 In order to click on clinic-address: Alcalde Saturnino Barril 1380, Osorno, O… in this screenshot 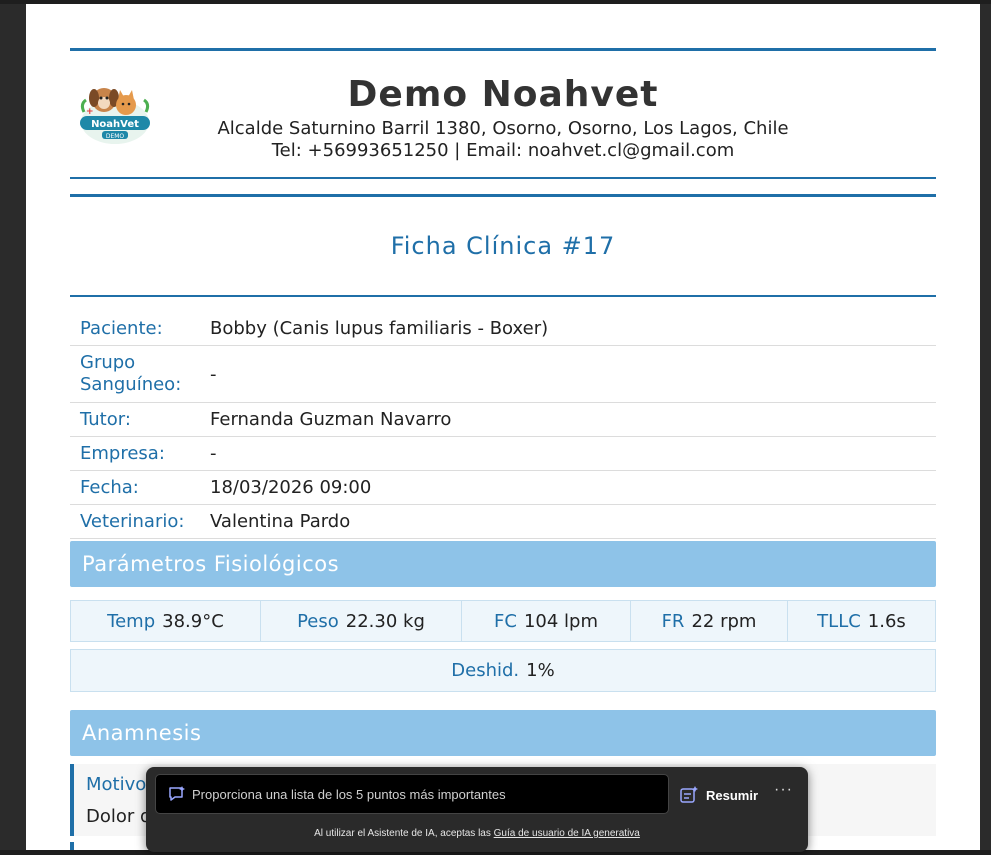, I will do `click(503, 128)`.